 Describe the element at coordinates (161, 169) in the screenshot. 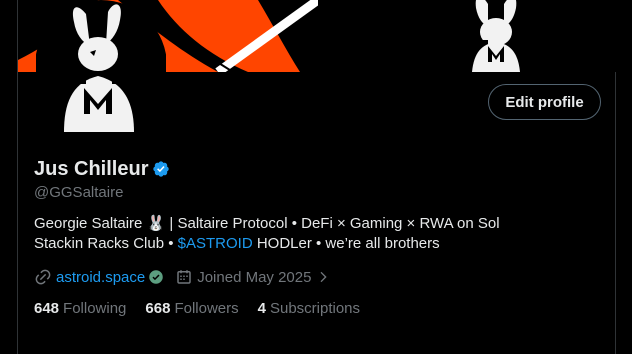

I see `verified-badge-icon` at that location.